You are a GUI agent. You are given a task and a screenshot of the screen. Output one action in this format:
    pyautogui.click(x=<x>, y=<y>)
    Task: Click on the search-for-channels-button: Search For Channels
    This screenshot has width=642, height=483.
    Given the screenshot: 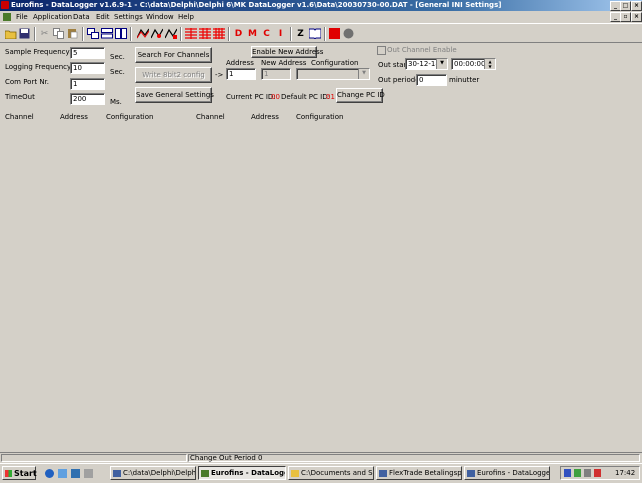 What is the action you would take?
    pyautogui.click(x=173, y=55)
    